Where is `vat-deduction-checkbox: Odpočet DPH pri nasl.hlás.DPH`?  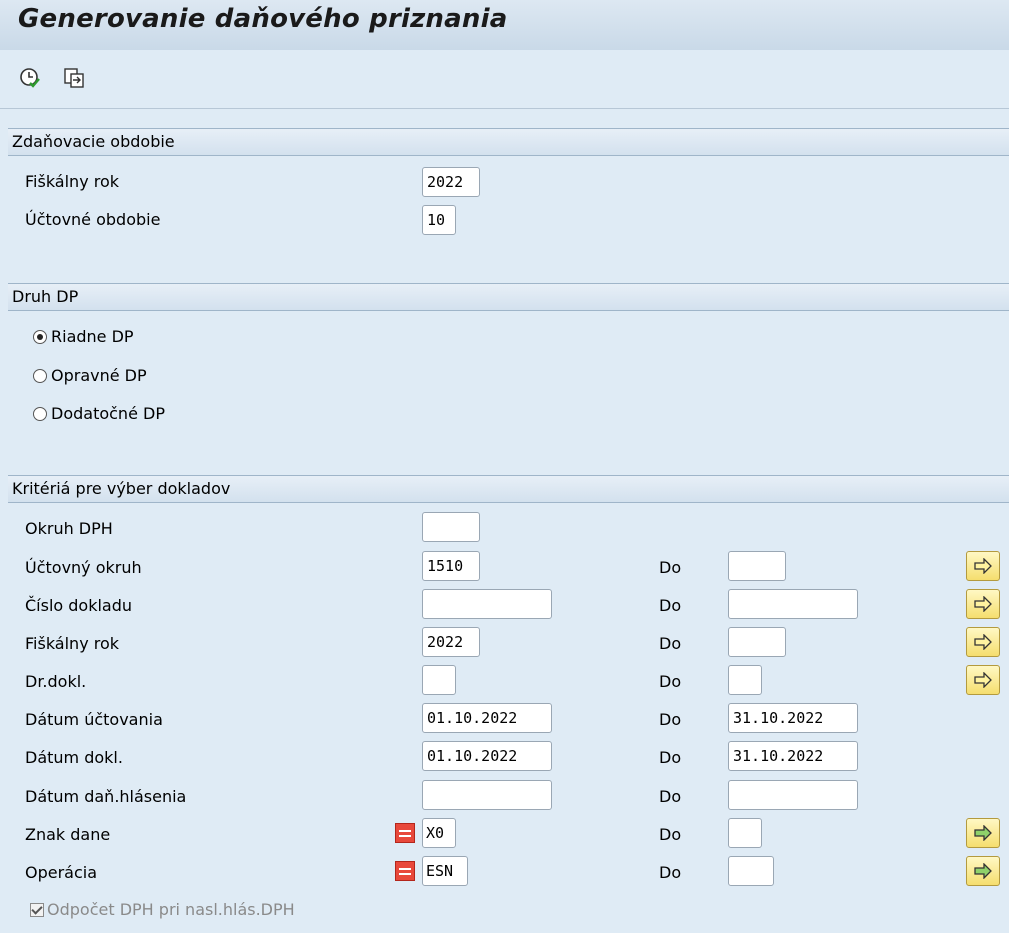
vat-deduction-checkbox: Odpočet DPH pri nasl.hlás.DPH is located at coordinates (162, 909).